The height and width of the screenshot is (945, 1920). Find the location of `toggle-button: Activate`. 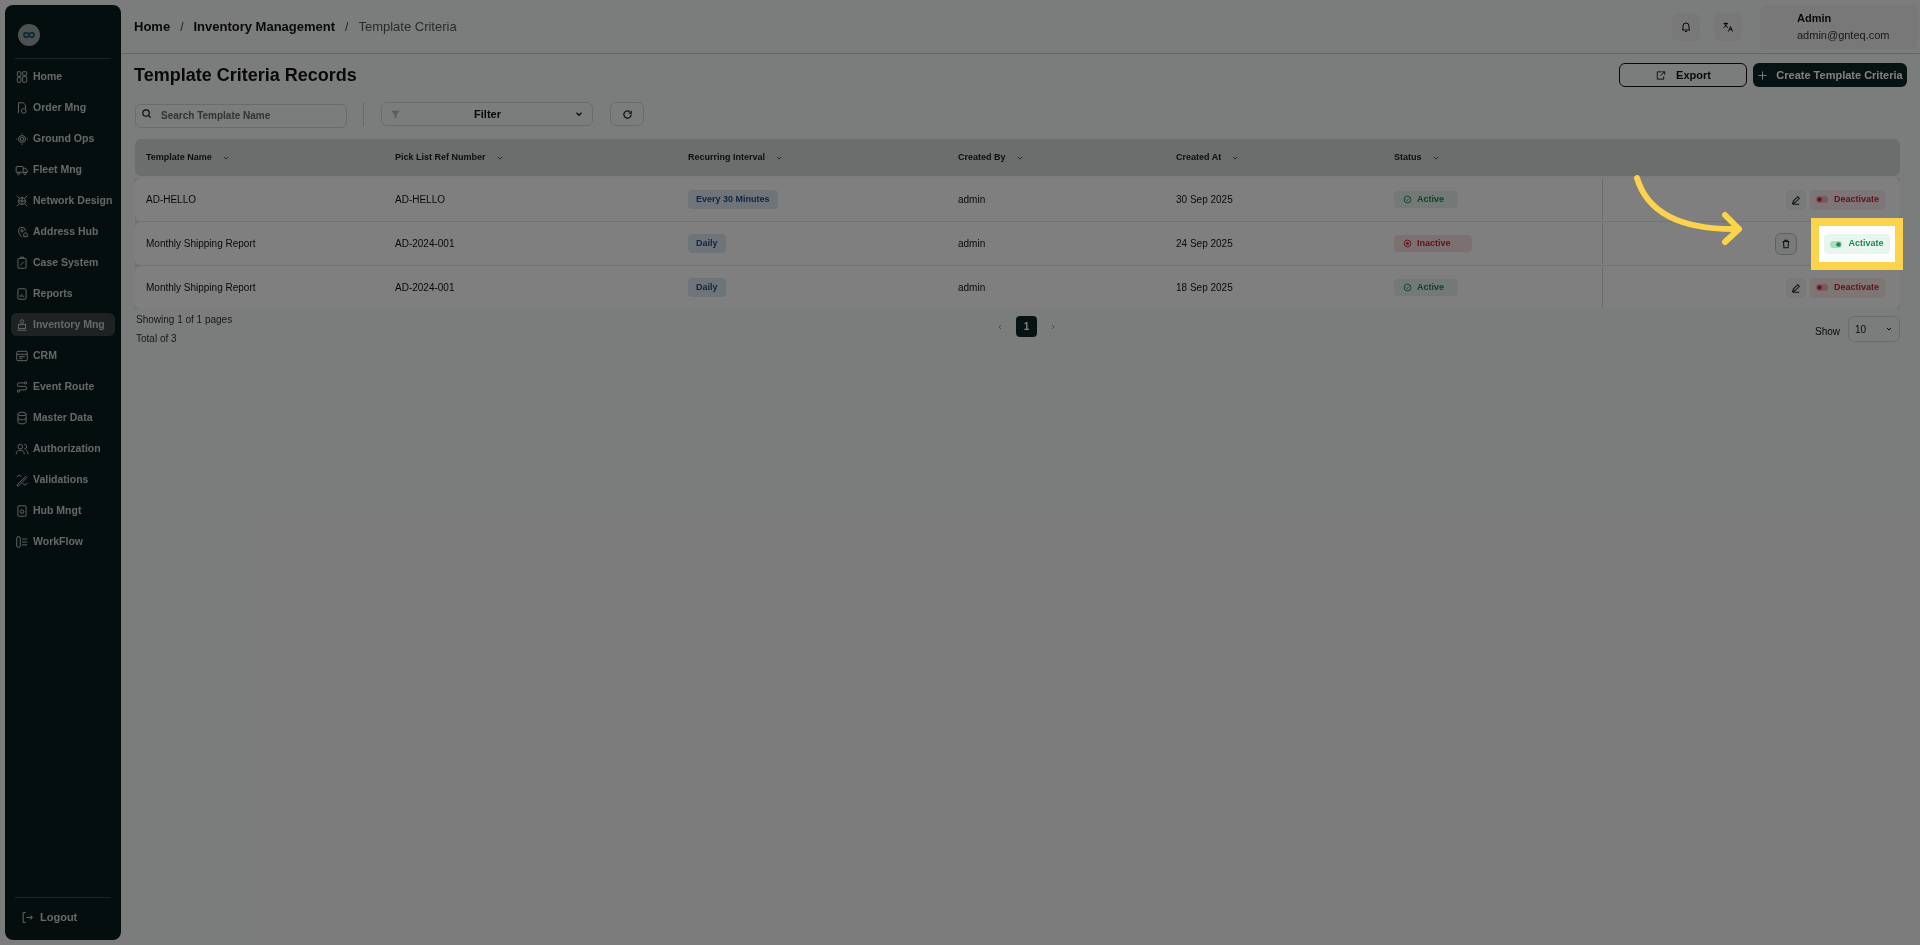

toggle-button: Activate is located at coordinates (1857, 244).